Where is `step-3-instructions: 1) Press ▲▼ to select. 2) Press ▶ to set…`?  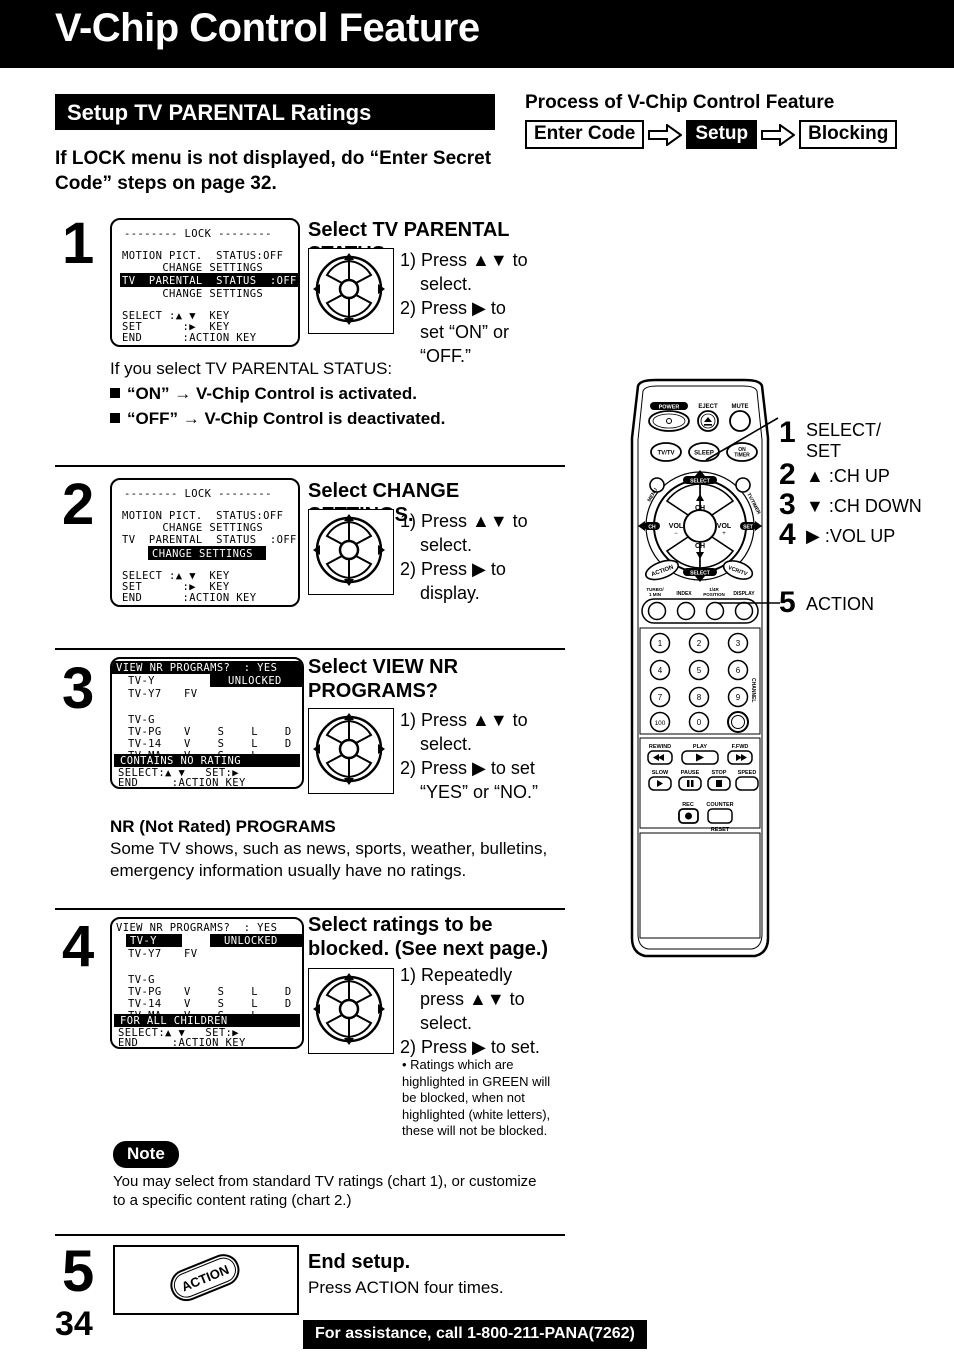
step-3-instructions: 1) Press ▲▼ to select. 2) Press ▶ to set… is located at coordinates (487, 756).